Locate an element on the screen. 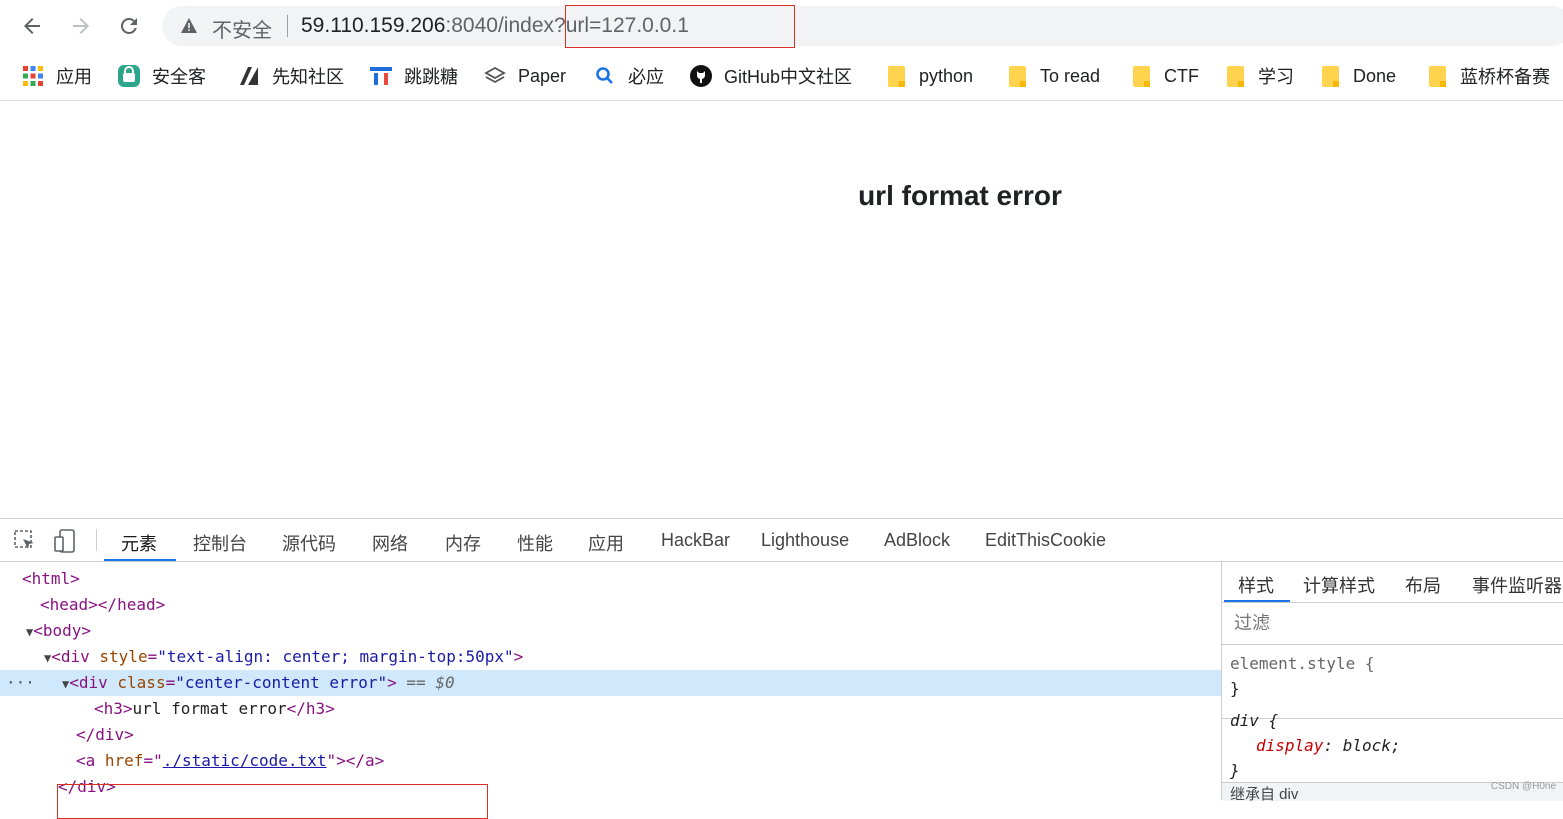  bookmark-label: 必应 is located at coordinates (646, 77).